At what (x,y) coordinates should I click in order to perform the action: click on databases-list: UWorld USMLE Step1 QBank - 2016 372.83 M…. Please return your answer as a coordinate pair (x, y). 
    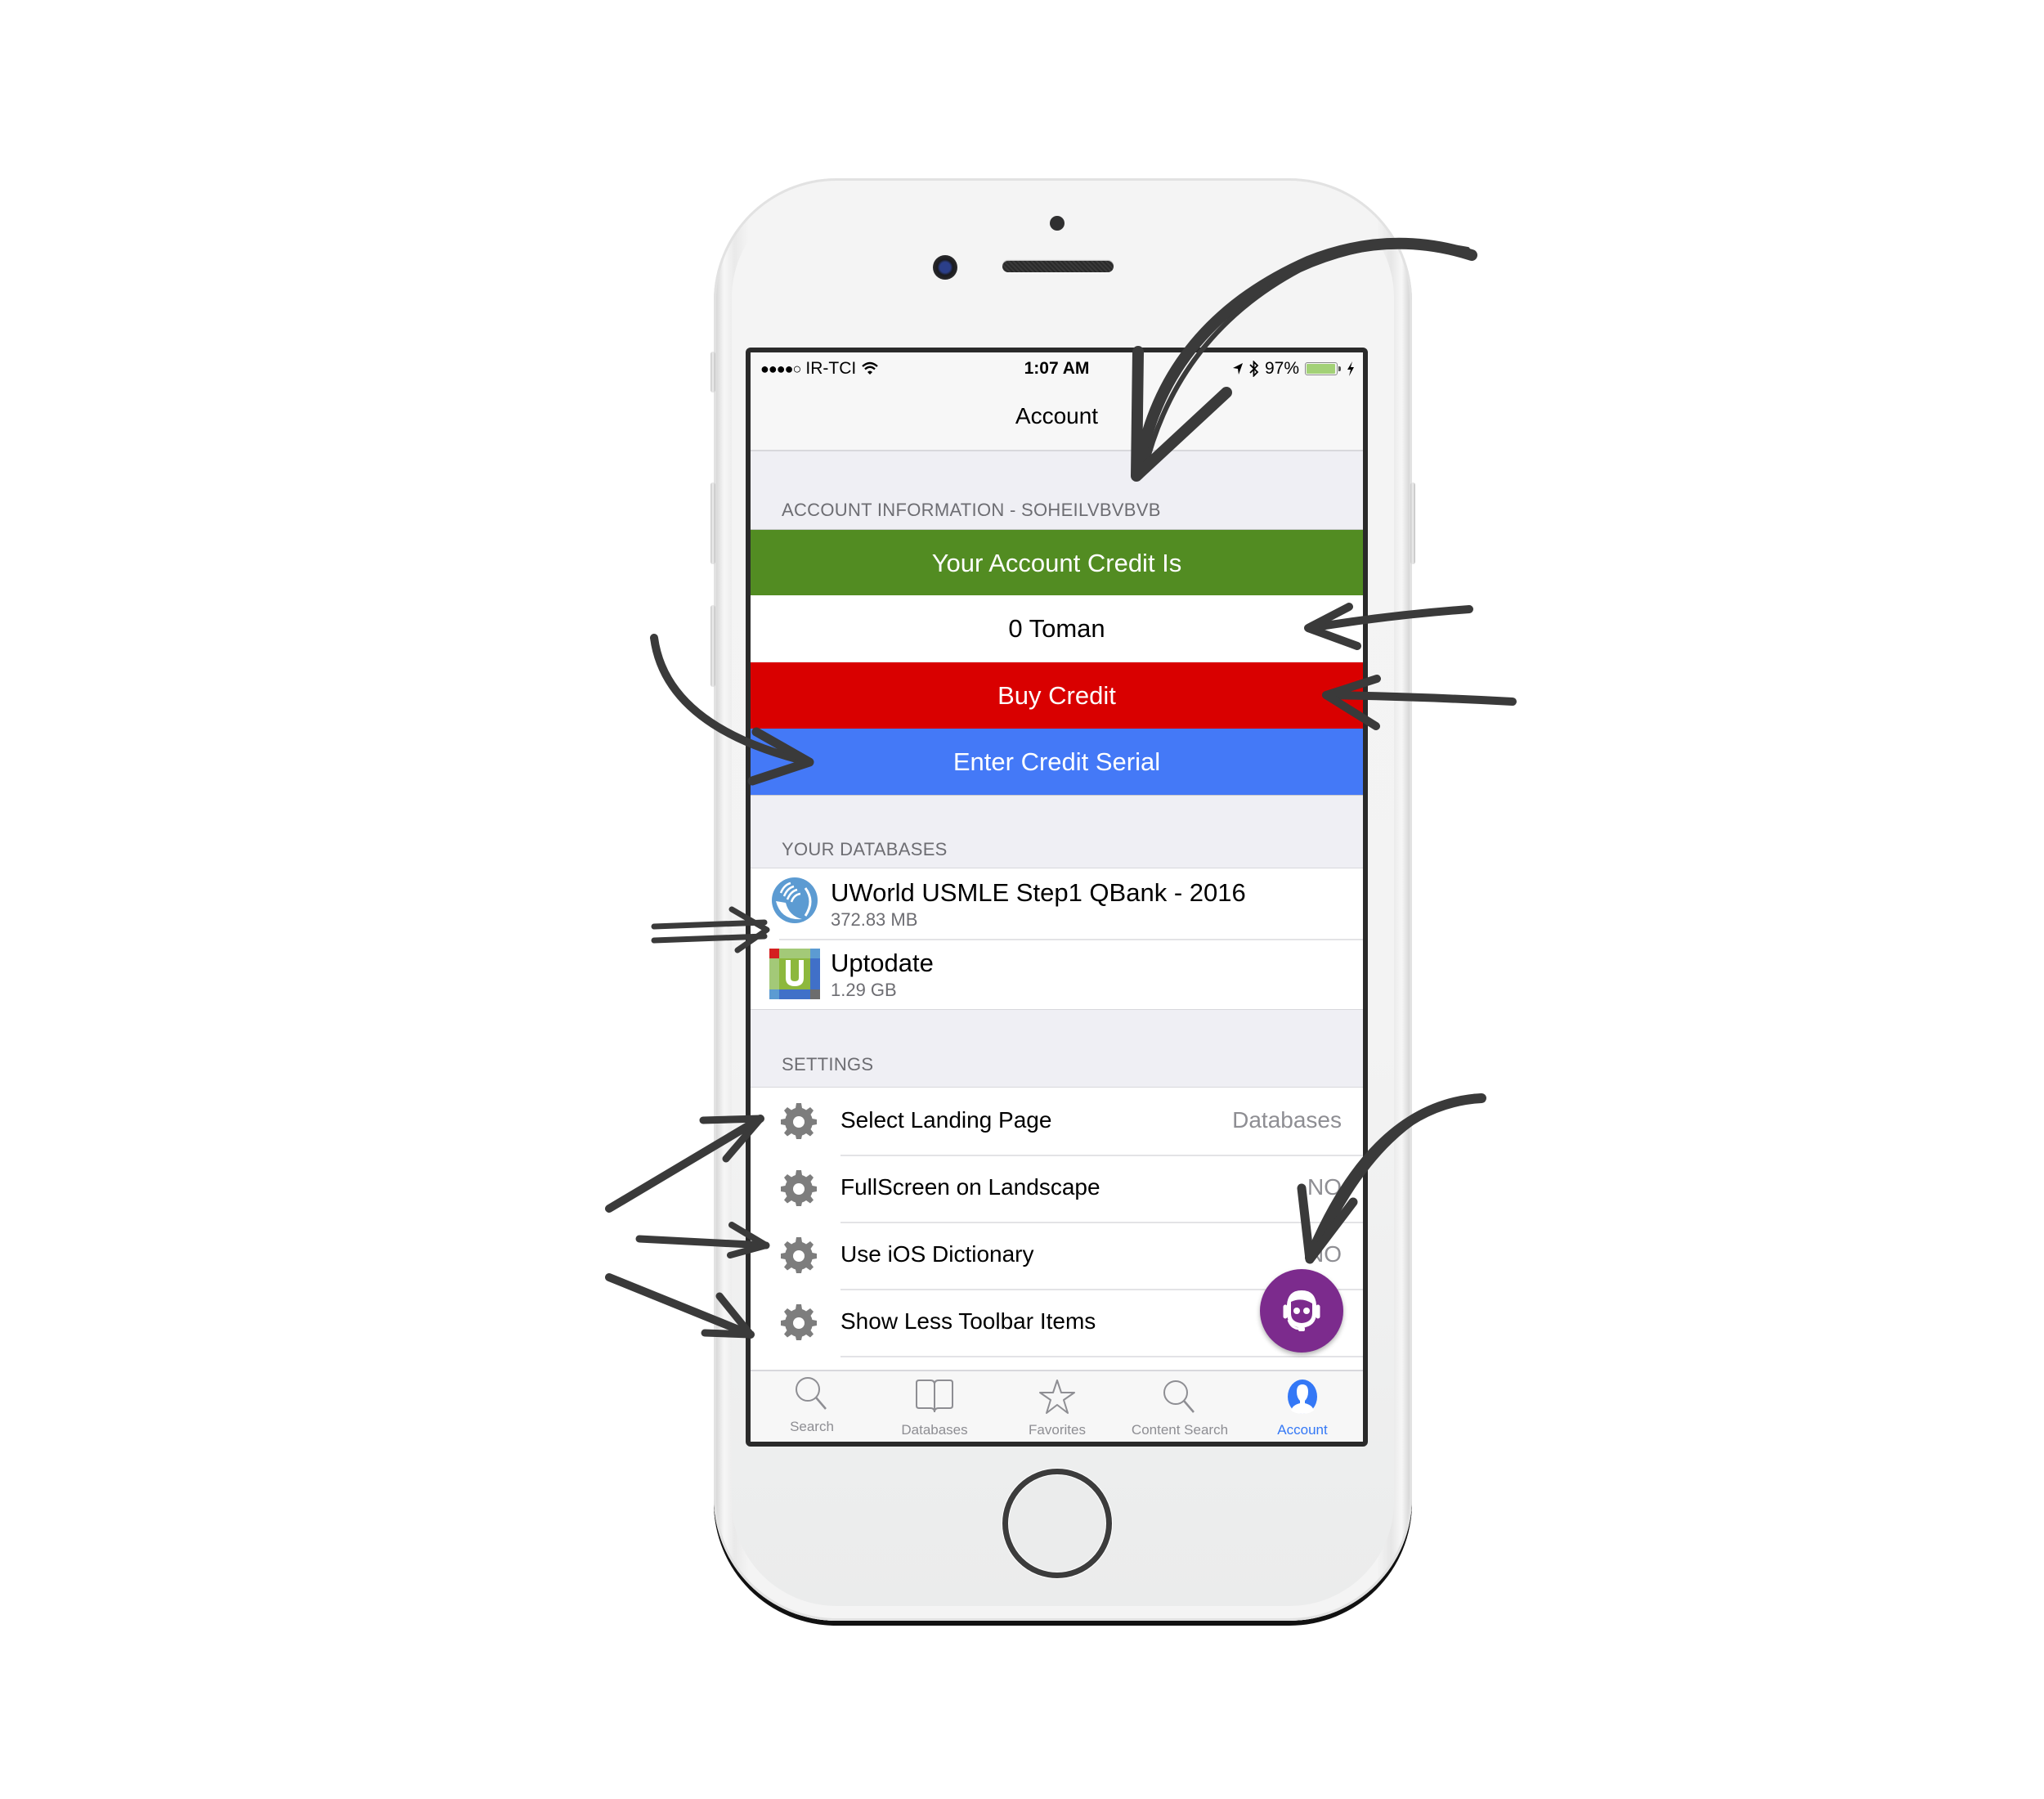
    Looking at the image, I should click on (1057, 939).